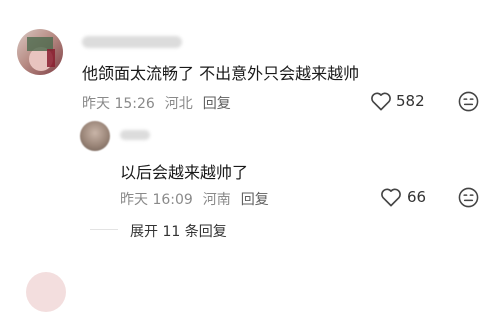 This screenshot has width=500, height=312. What do you see at coordinates (217, 104) in the screenshot?
I see `reply-button: 回复` at bounding box center [217, 104].